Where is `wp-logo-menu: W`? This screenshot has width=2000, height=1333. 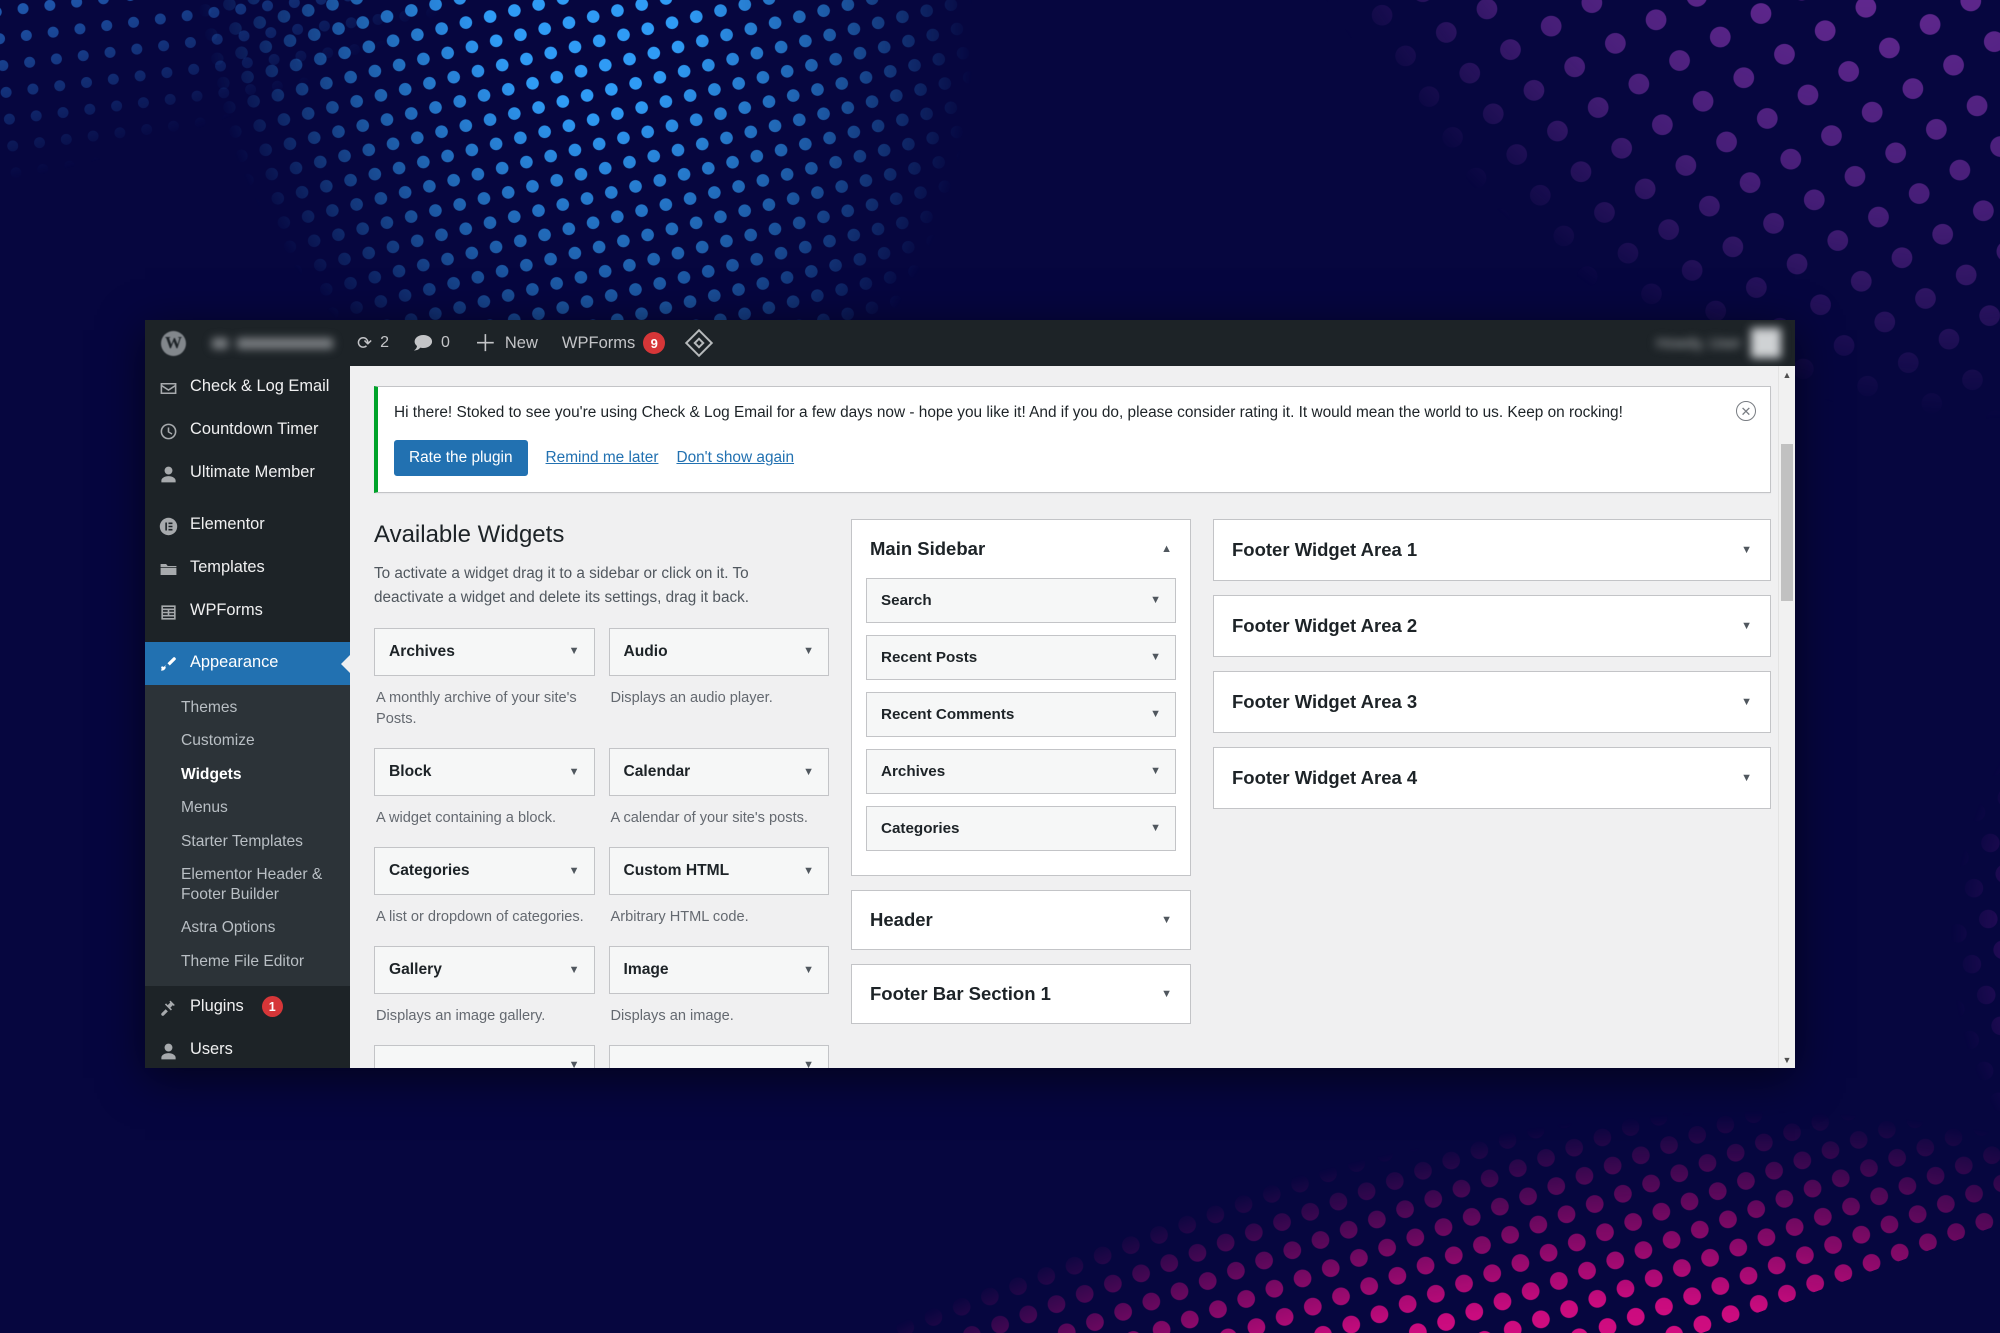
wp-logo-menu: W is located at coordinates (172, 343).